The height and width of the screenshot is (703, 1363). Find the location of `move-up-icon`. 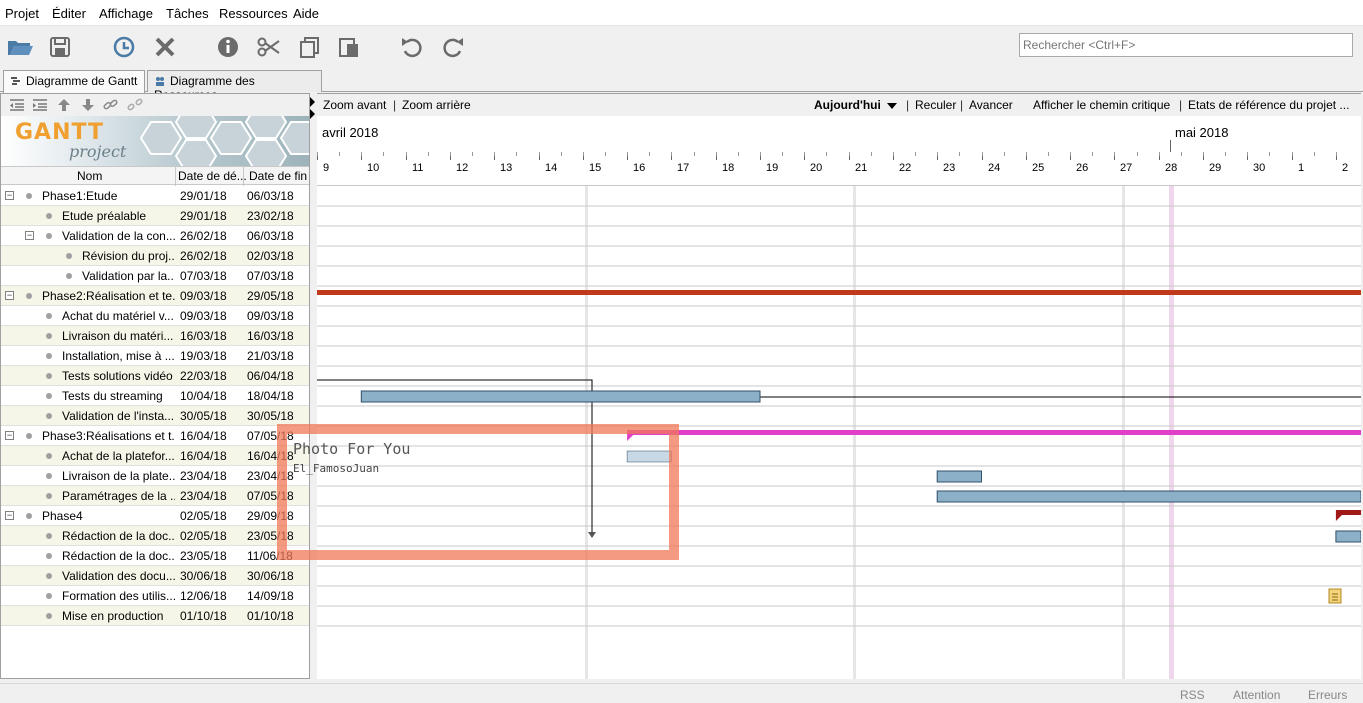

move-up-icon is located at coordinates (64, 105).